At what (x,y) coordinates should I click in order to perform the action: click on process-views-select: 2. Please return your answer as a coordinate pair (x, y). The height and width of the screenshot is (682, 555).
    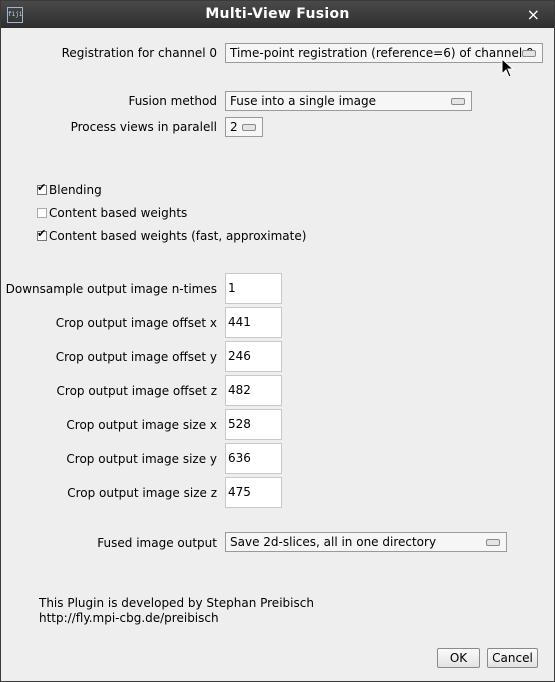
    Looking at the image, I should click on (244, 127).